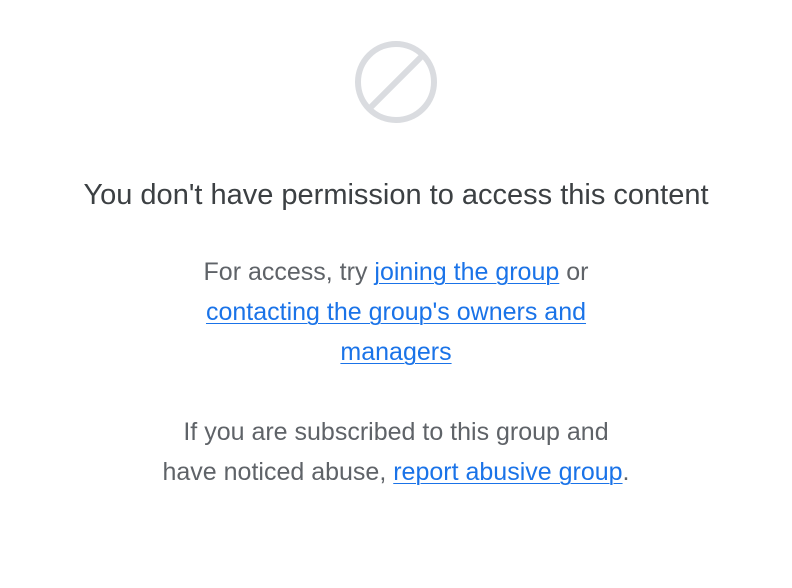 The width and height of the screenshot is (792, 588). I want to click on abuse-suffix: ., so click(626, 472).